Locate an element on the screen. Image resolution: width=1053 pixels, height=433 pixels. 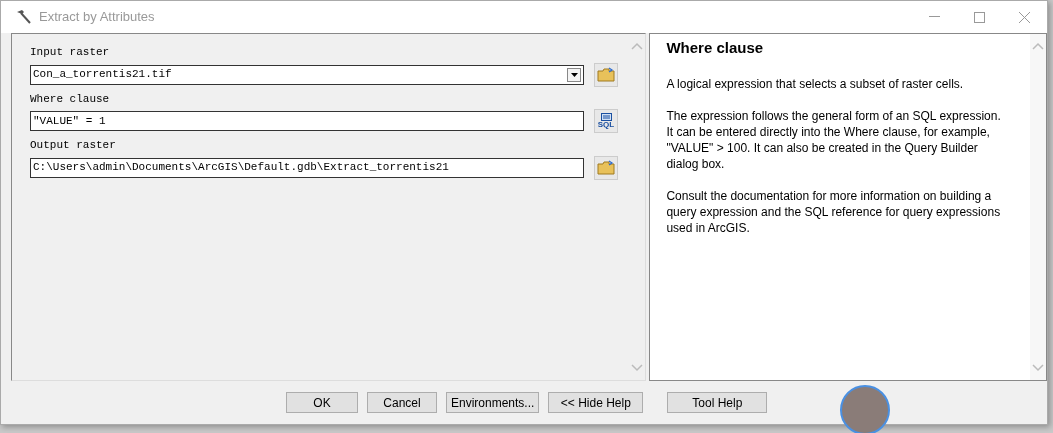
minimize-icon is located at coordinates (934, 17).